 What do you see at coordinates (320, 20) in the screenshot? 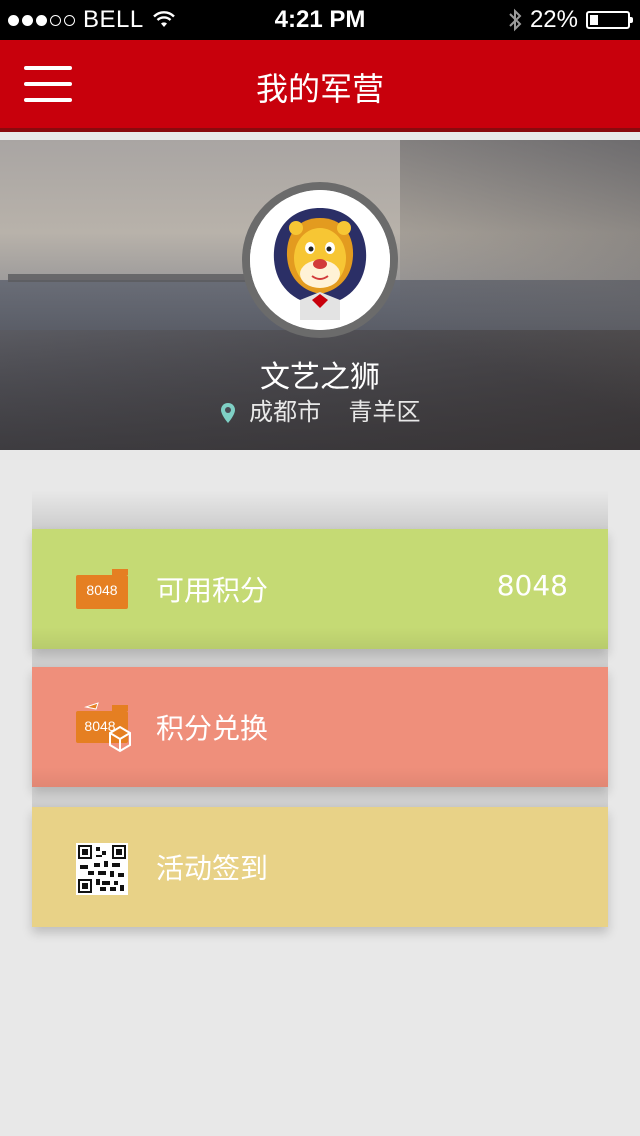
I see `status-bar: BELL 4:21 PM 22%` at bounding box center [320, 20].